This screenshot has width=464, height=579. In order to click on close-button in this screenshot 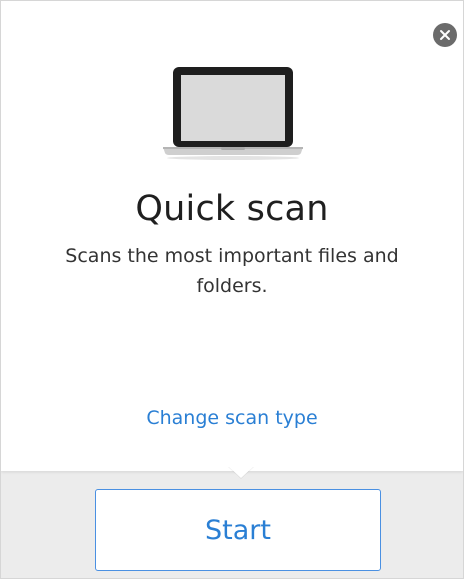, I will do `click(445, 35)`.